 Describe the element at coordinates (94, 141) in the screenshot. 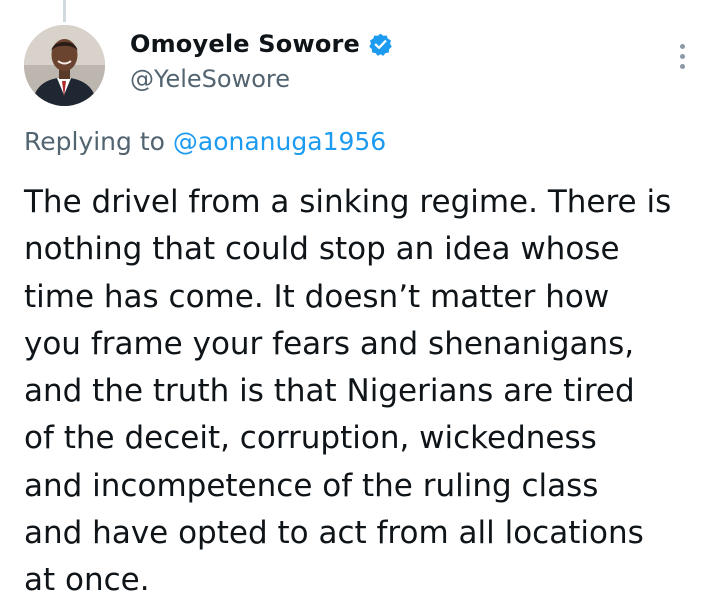

I see `replying-to-prefix: Replying to` at that location.